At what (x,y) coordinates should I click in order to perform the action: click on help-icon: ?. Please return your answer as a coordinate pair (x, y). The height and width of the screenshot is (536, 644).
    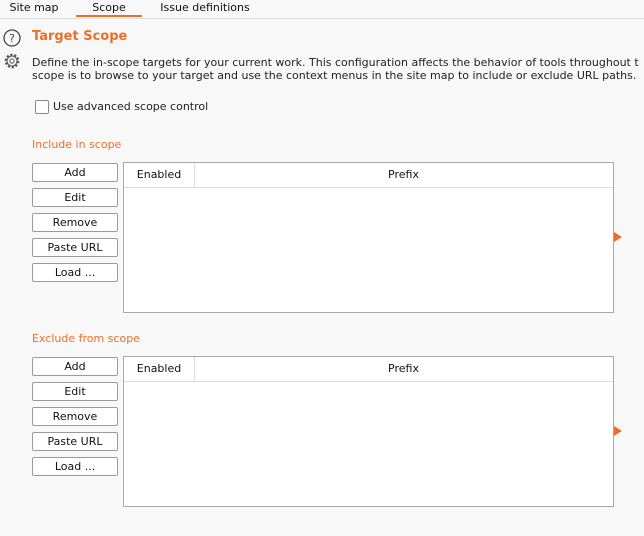
    Looking at the image, I should click on (12, 38).